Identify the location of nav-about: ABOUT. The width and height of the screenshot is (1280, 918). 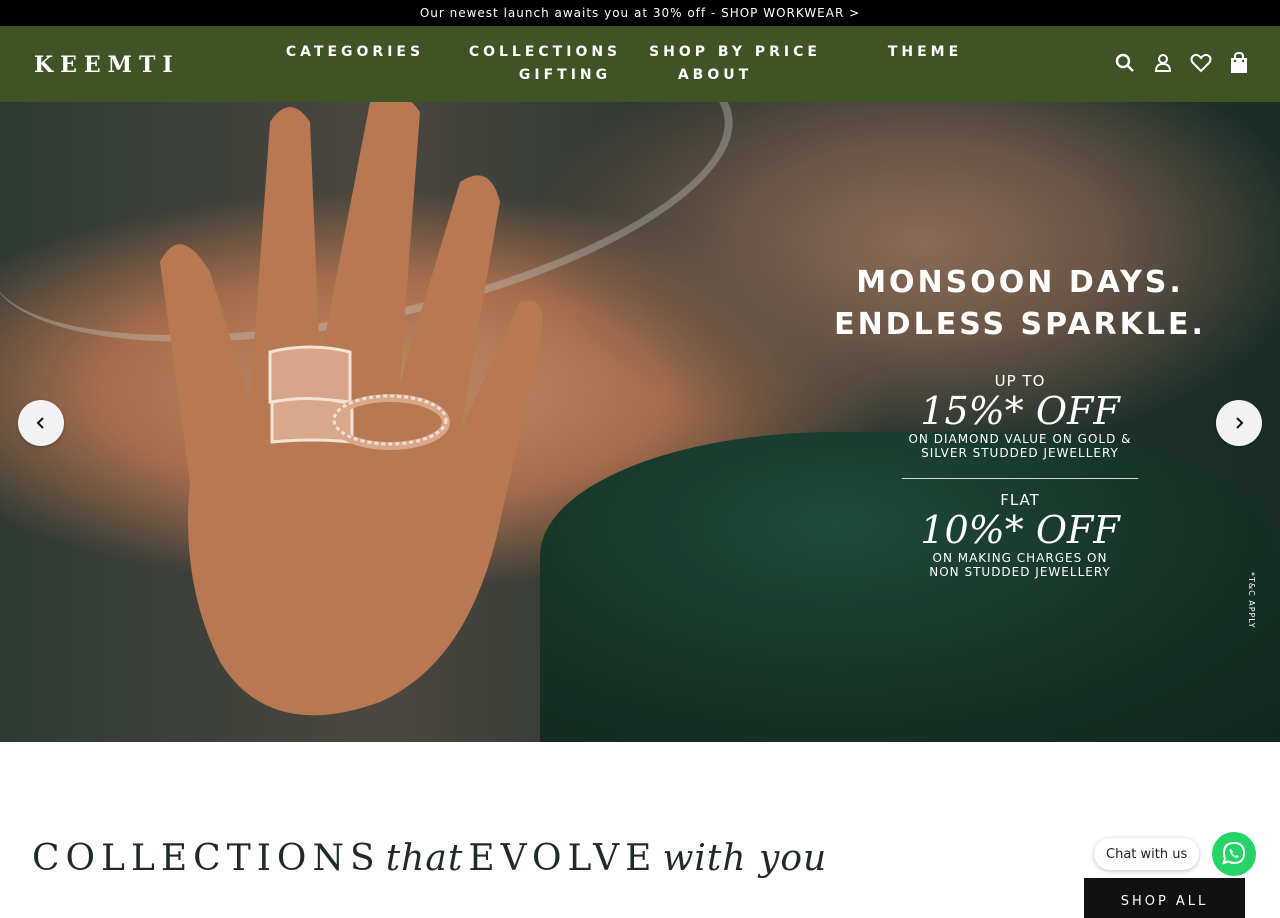
(715, 75).